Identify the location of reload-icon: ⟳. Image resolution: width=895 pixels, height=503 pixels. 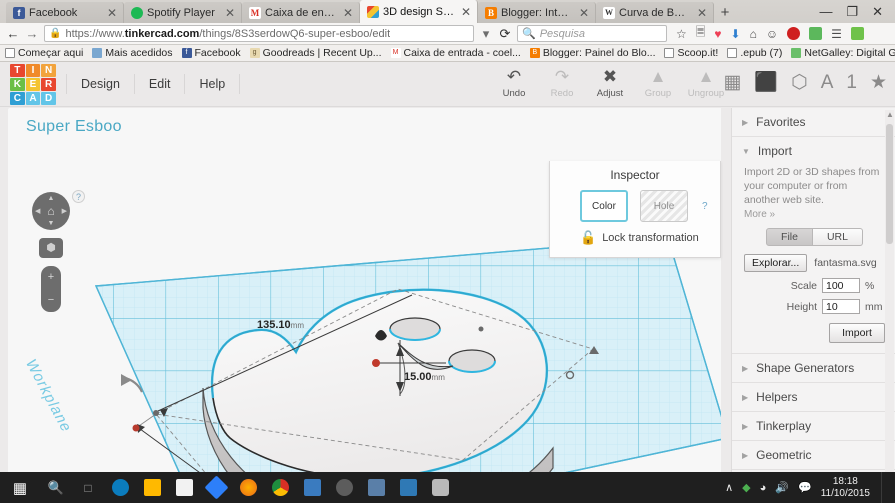
(505, 34).